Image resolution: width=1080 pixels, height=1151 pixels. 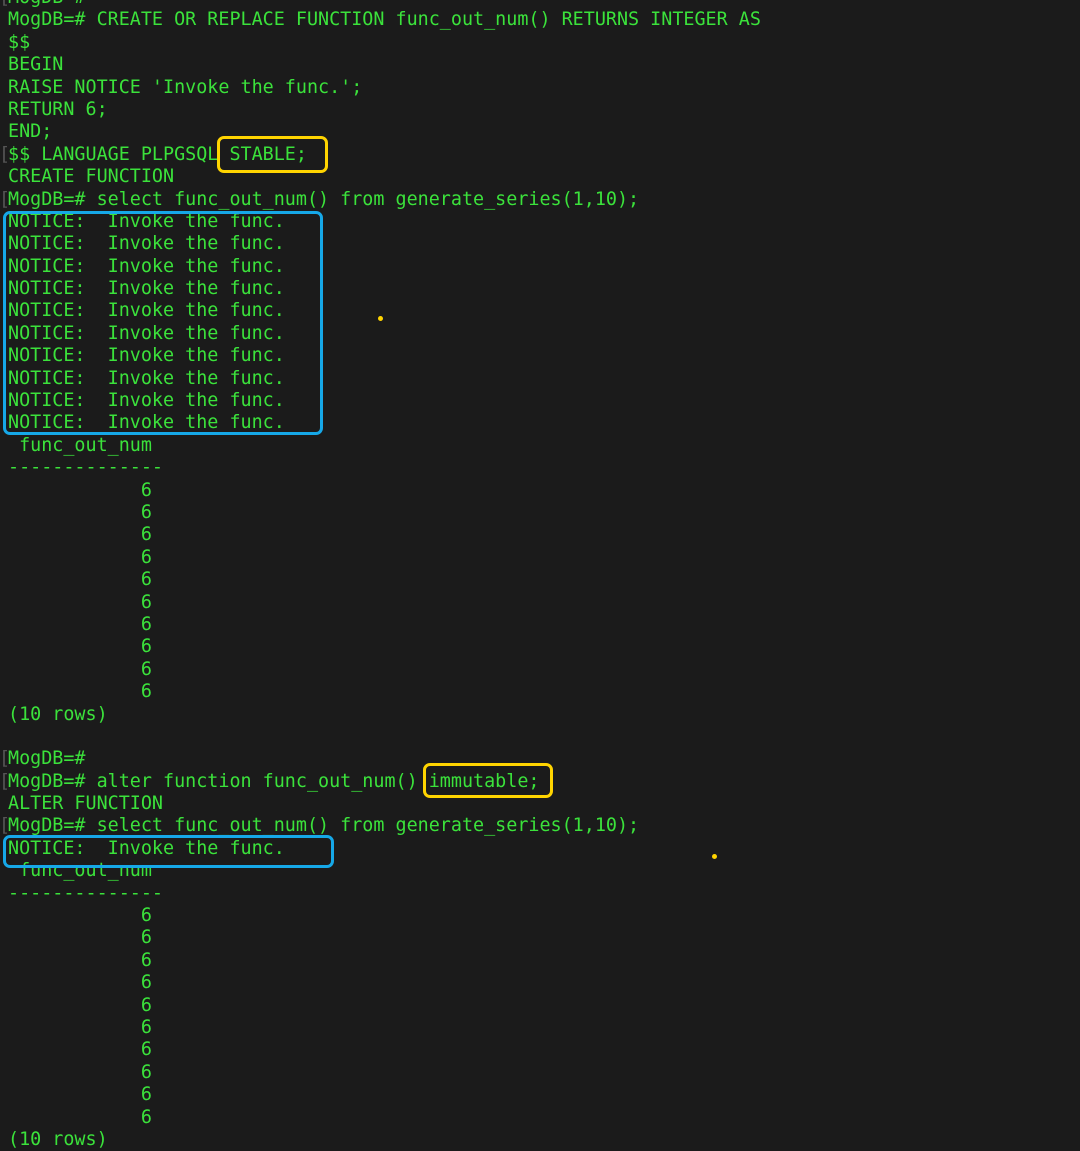 What do you see at coordinates (380, 155) in the screenshot?
I see `terminal-line: $$ LANGUAGE PLPGSQL STABLE;` at bounding box center [380, 155].